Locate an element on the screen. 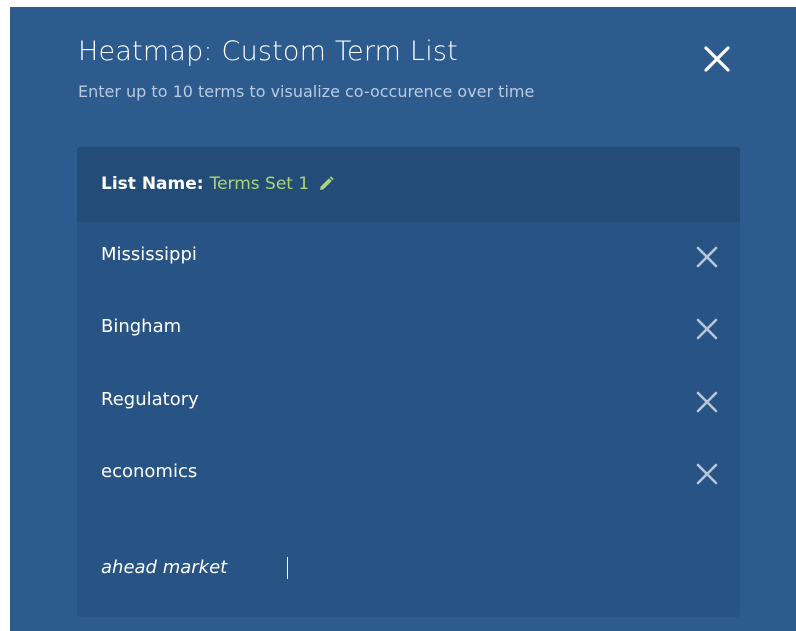 Image resolution: width=796 pixels, height=631 pixels. term-text: Bingham is located at coordinates (141, 326).